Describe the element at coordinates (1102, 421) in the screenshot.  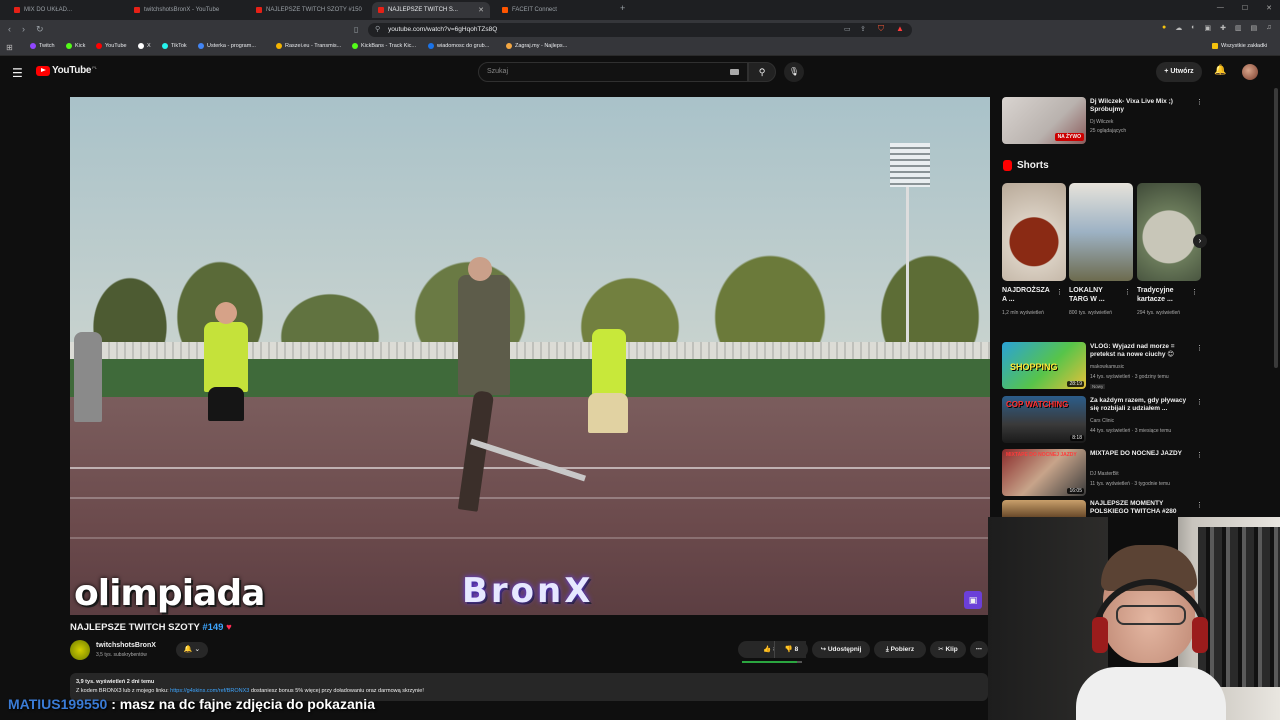
I see `recommended-channel: Cars Clinic` at that location.